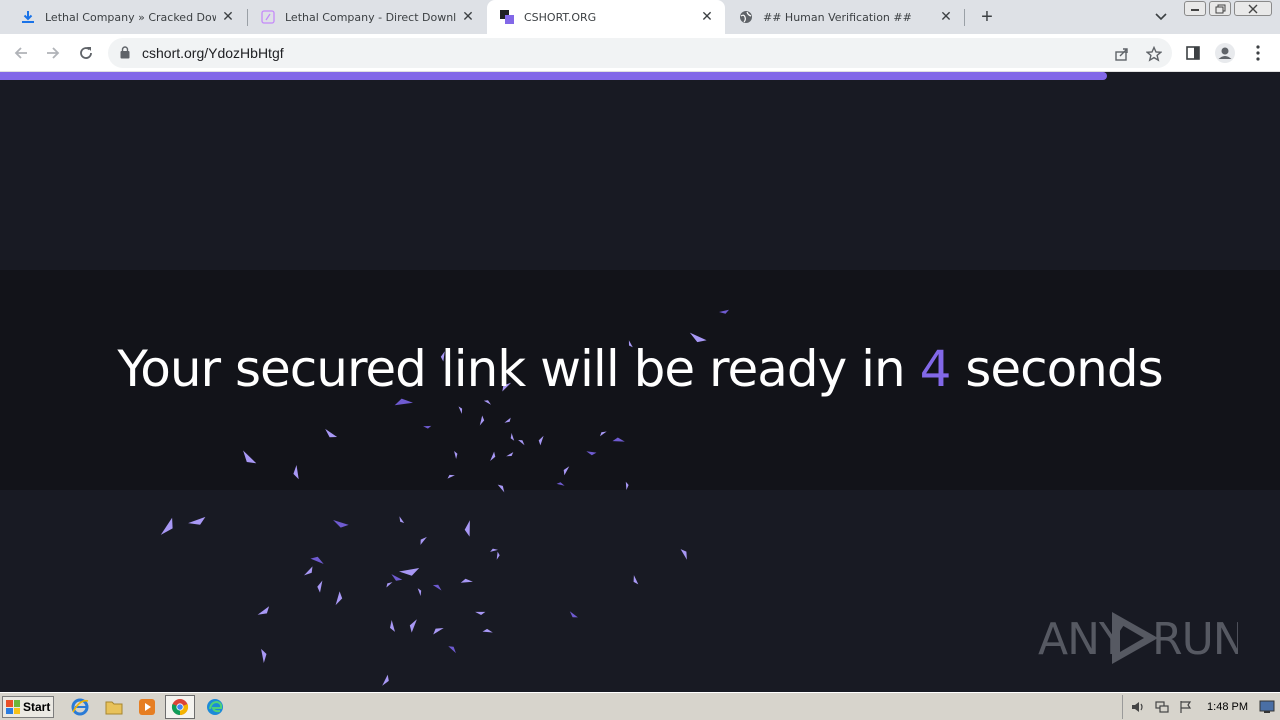 Image resolution: width=1280 pixels, height=720 pixels. I want to click on anyrun-logo-icon: ANY RUN, so click(1138, 638).